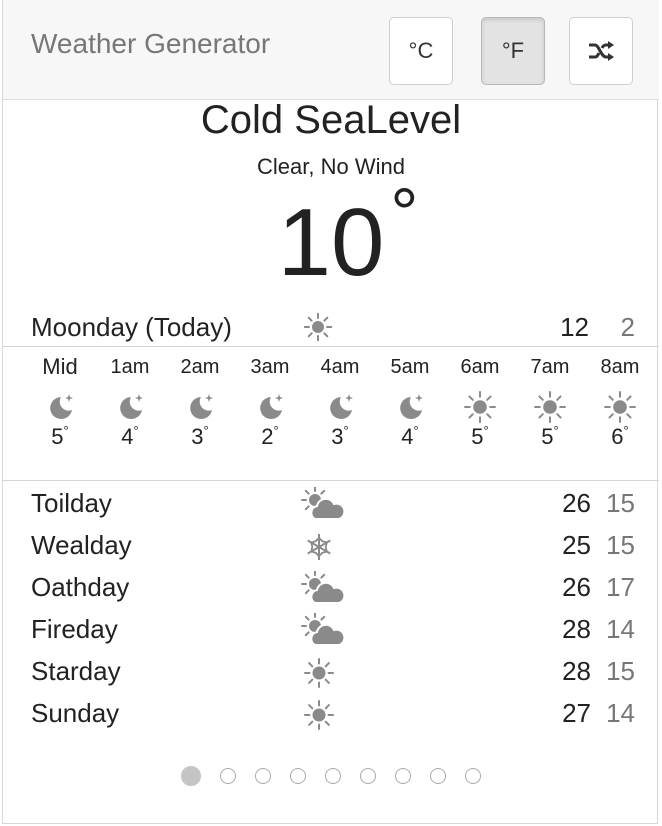 This screenshot has height=826, width=662. I want to click on day-row: Wealday 25 15, so click(331, 547).